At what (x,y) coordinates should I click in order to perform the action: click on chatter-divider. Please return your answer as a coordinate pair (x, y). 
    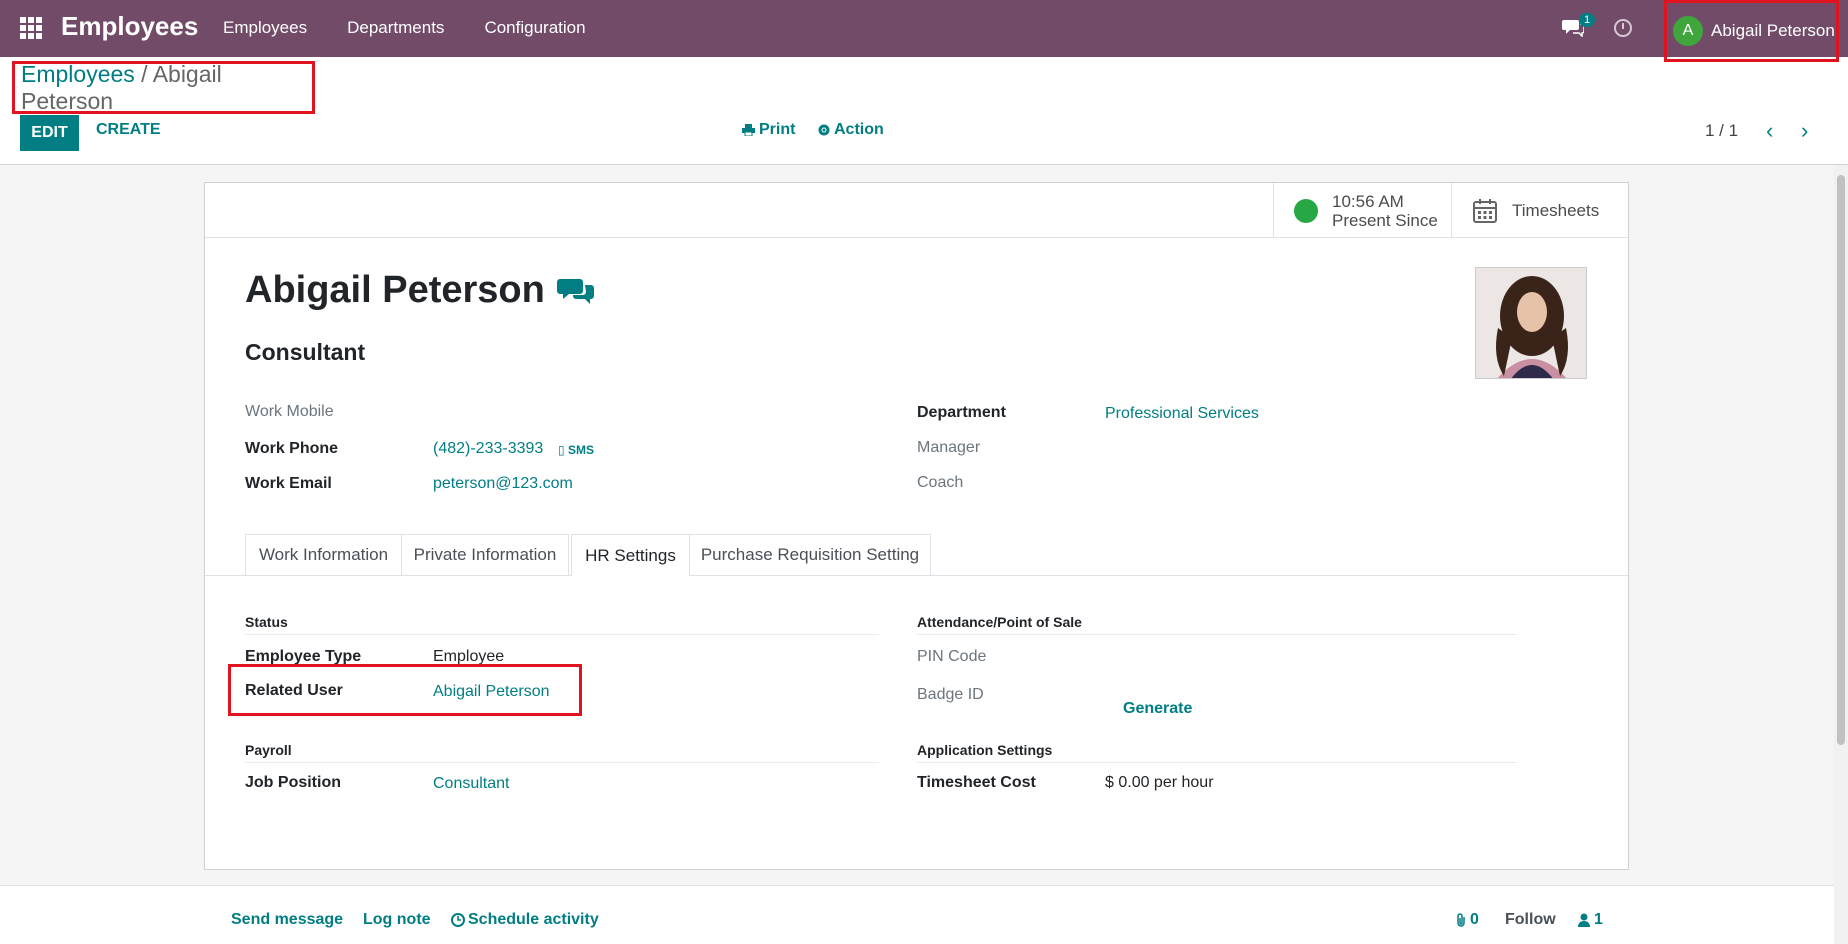
    Looking at the image, I should click on (917, 885).